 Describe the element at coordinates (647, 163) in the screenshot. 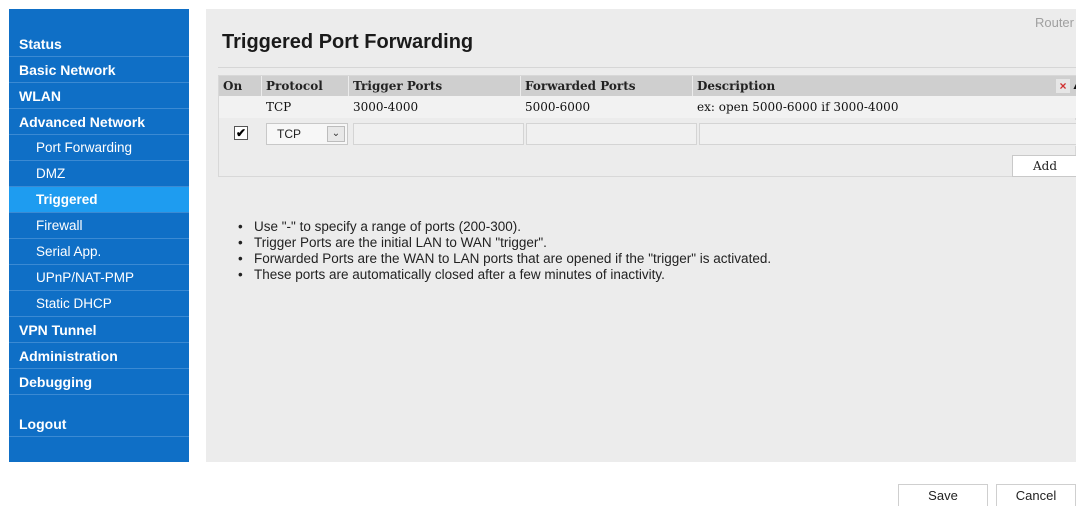

I see `table-actions-row: Add` at that location.